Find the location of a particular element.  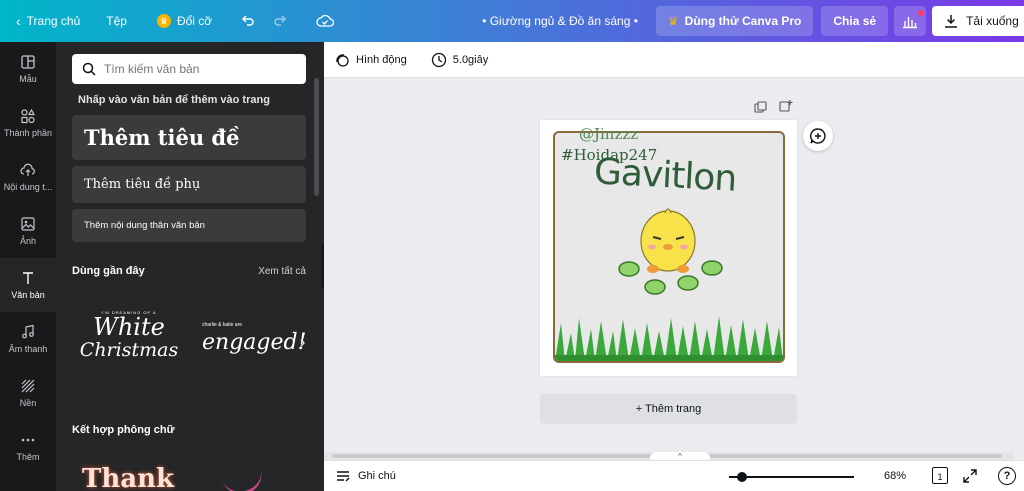

bar-chart-icon is located at coordinates (910, 23).